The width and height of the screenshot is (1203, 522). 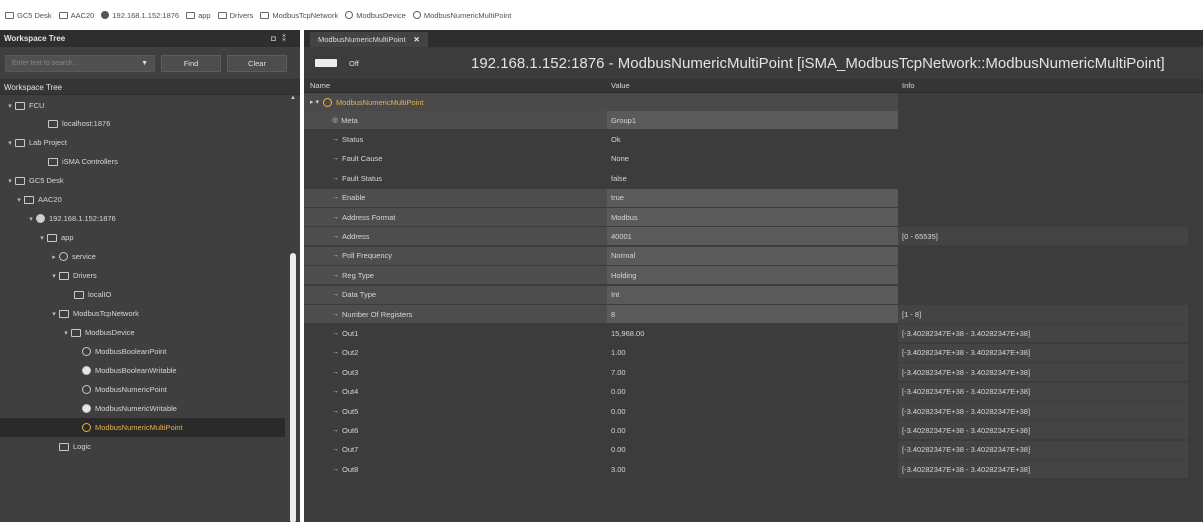 I want to click on tree-item-label: ModbusNumericMultiPoint, so click(x=139, y=427).